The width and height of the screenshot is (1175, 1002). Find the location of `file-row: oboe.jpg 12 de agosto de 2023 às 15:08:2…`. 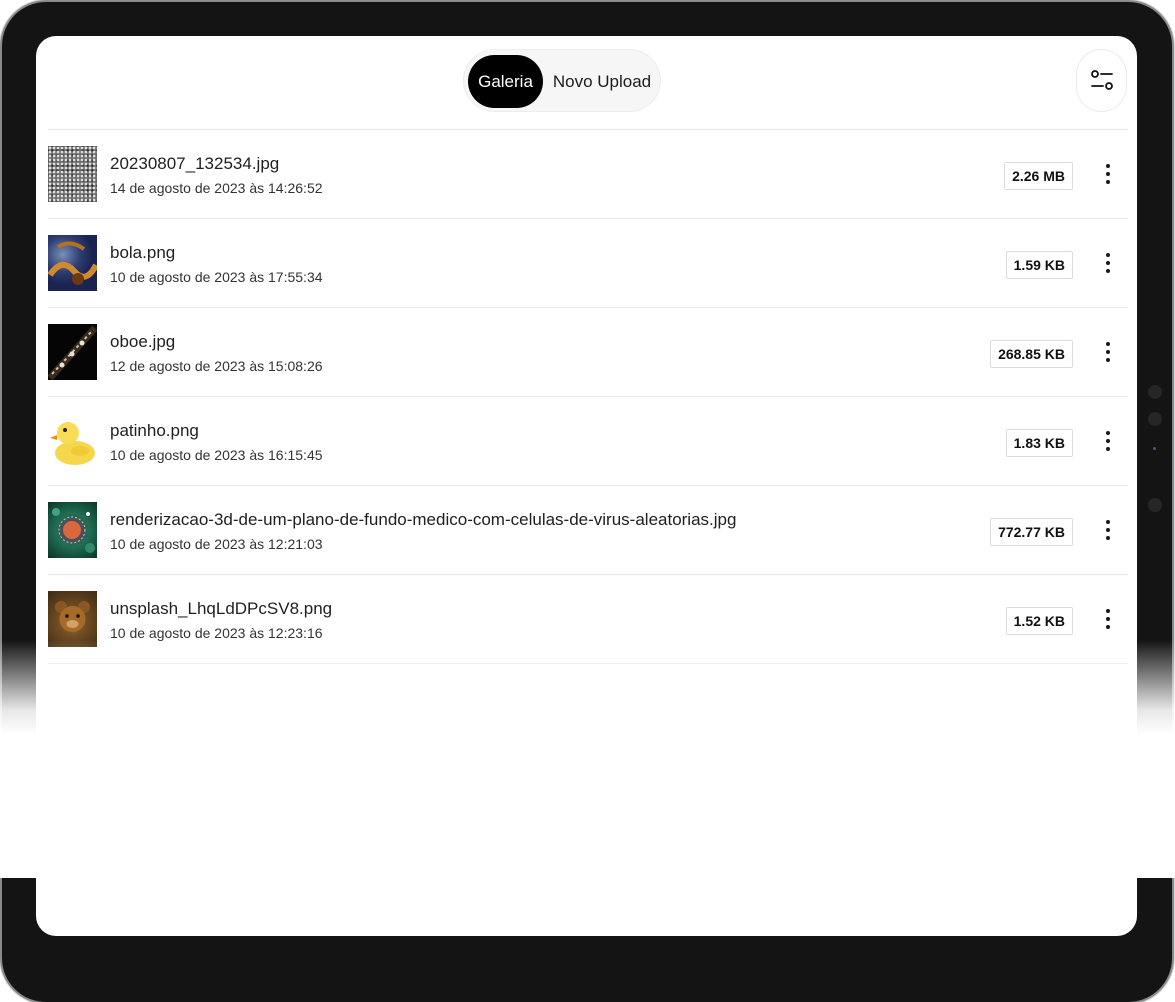

file-row: oboe.jpg 12 de agosto de 2023 às 15:08:2… is located at coordinates (588, 352).